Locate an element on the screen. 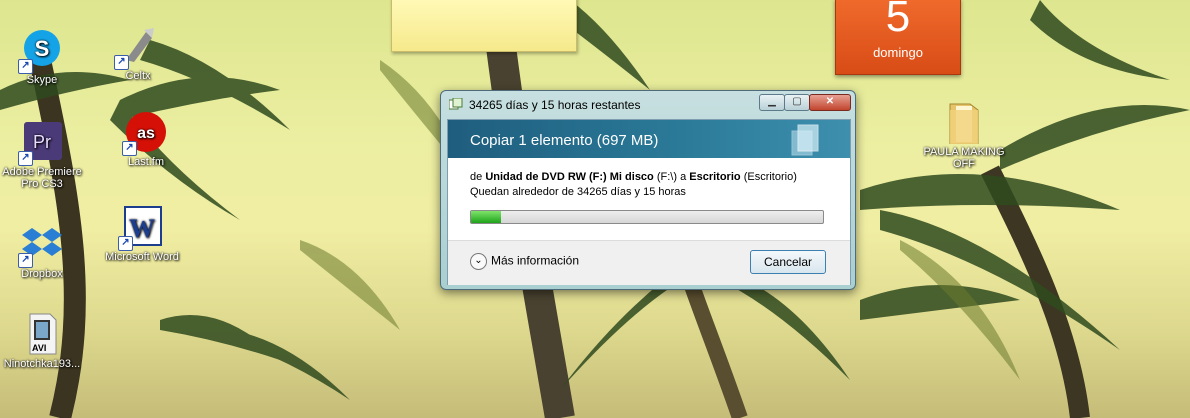 The image size is (1190, 418). to-word: a is located at coordinates (683, 177).